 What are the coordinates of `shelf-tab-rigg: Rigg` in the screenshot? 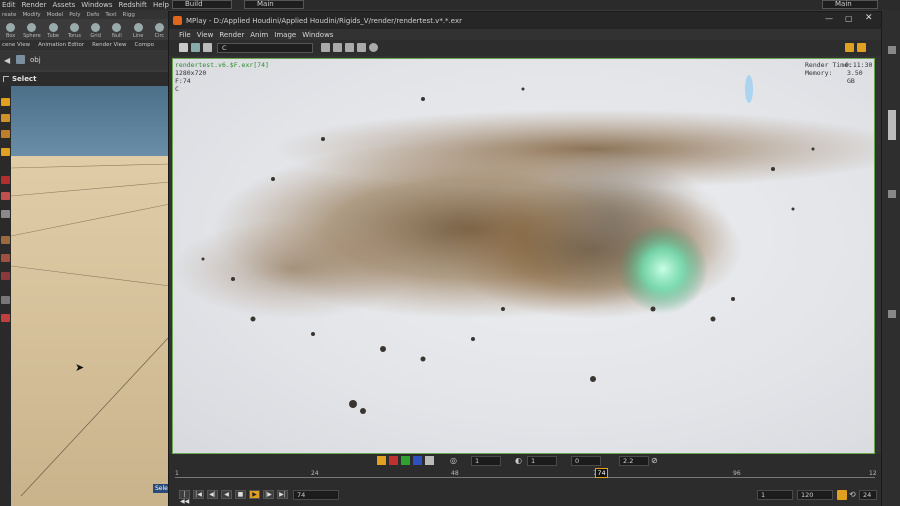 It's located at (129, 15).